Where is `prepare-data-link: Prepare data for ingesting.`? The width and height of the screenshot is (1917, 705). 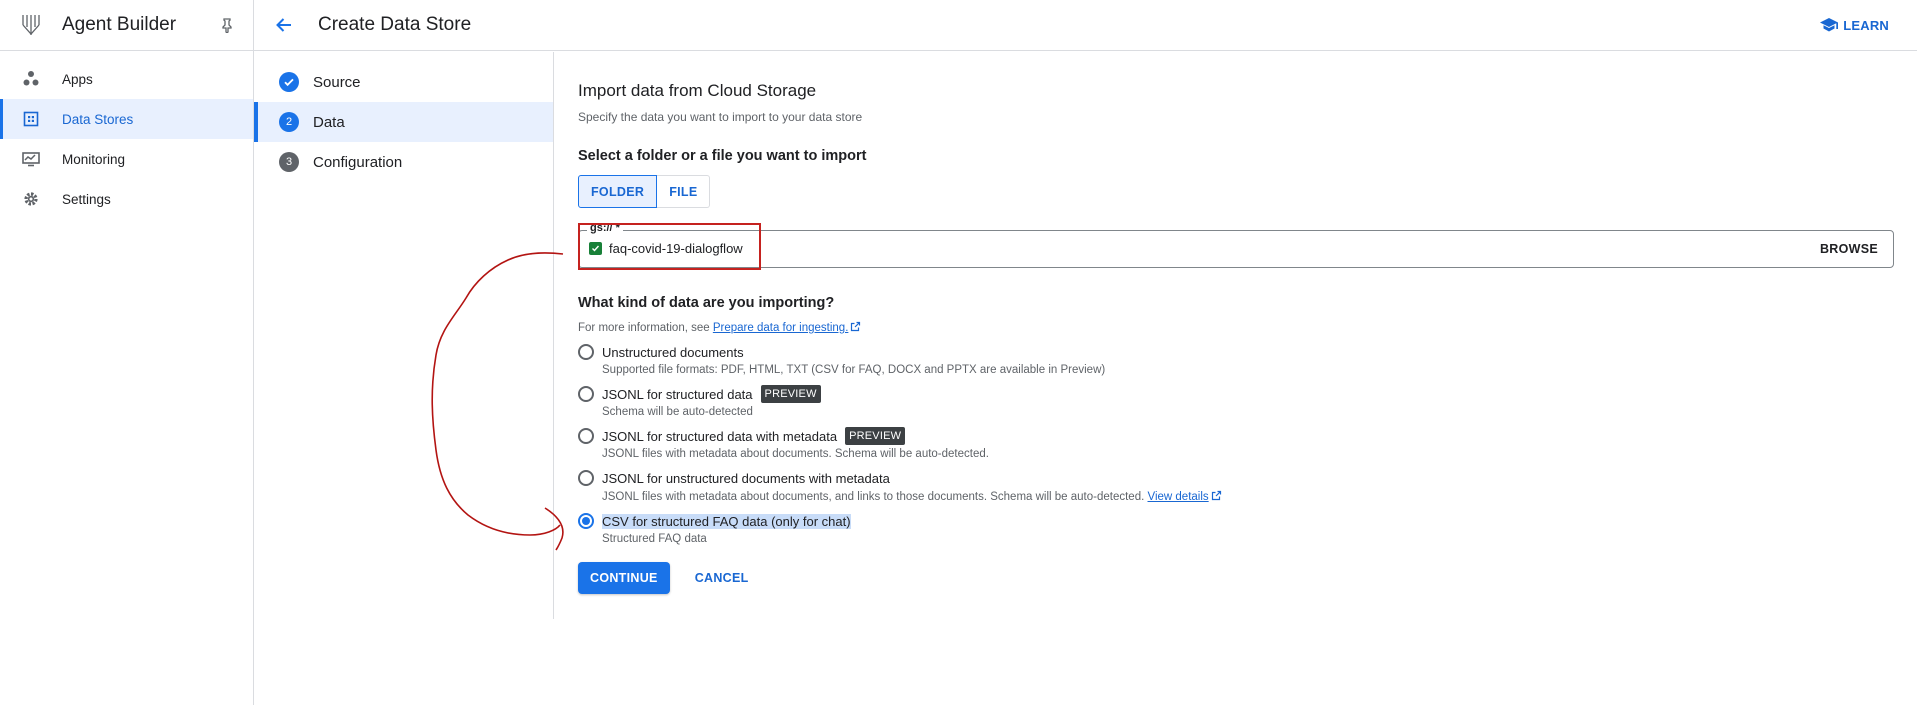 prepare-data-link: Prepare data for ingesting. is located at coordinates (781, 328).